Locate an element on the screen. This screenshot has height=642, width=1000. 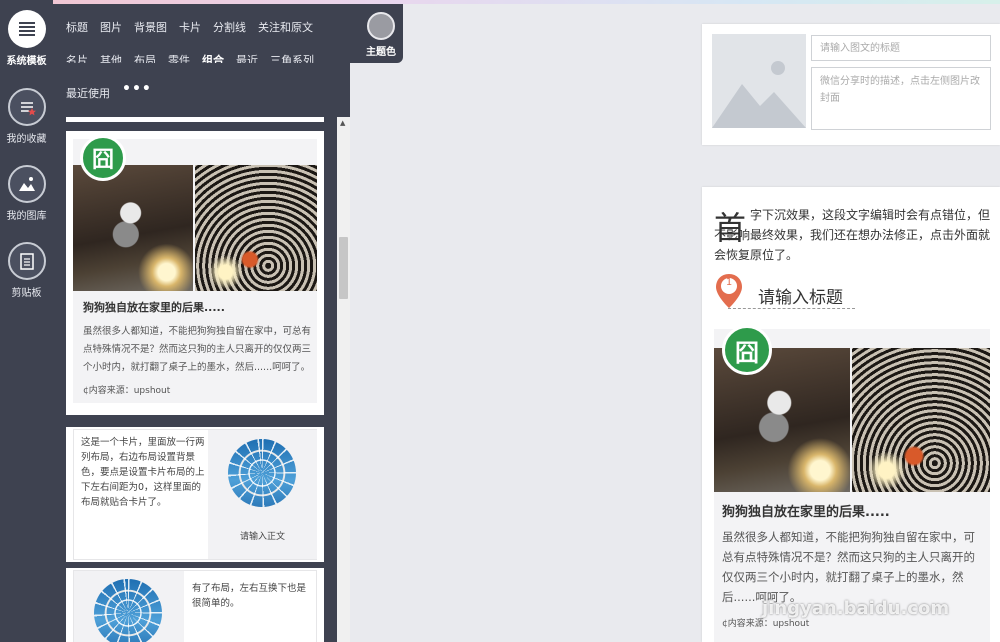
rail-label: 剪贴板 is located at coordinates (26, 293).